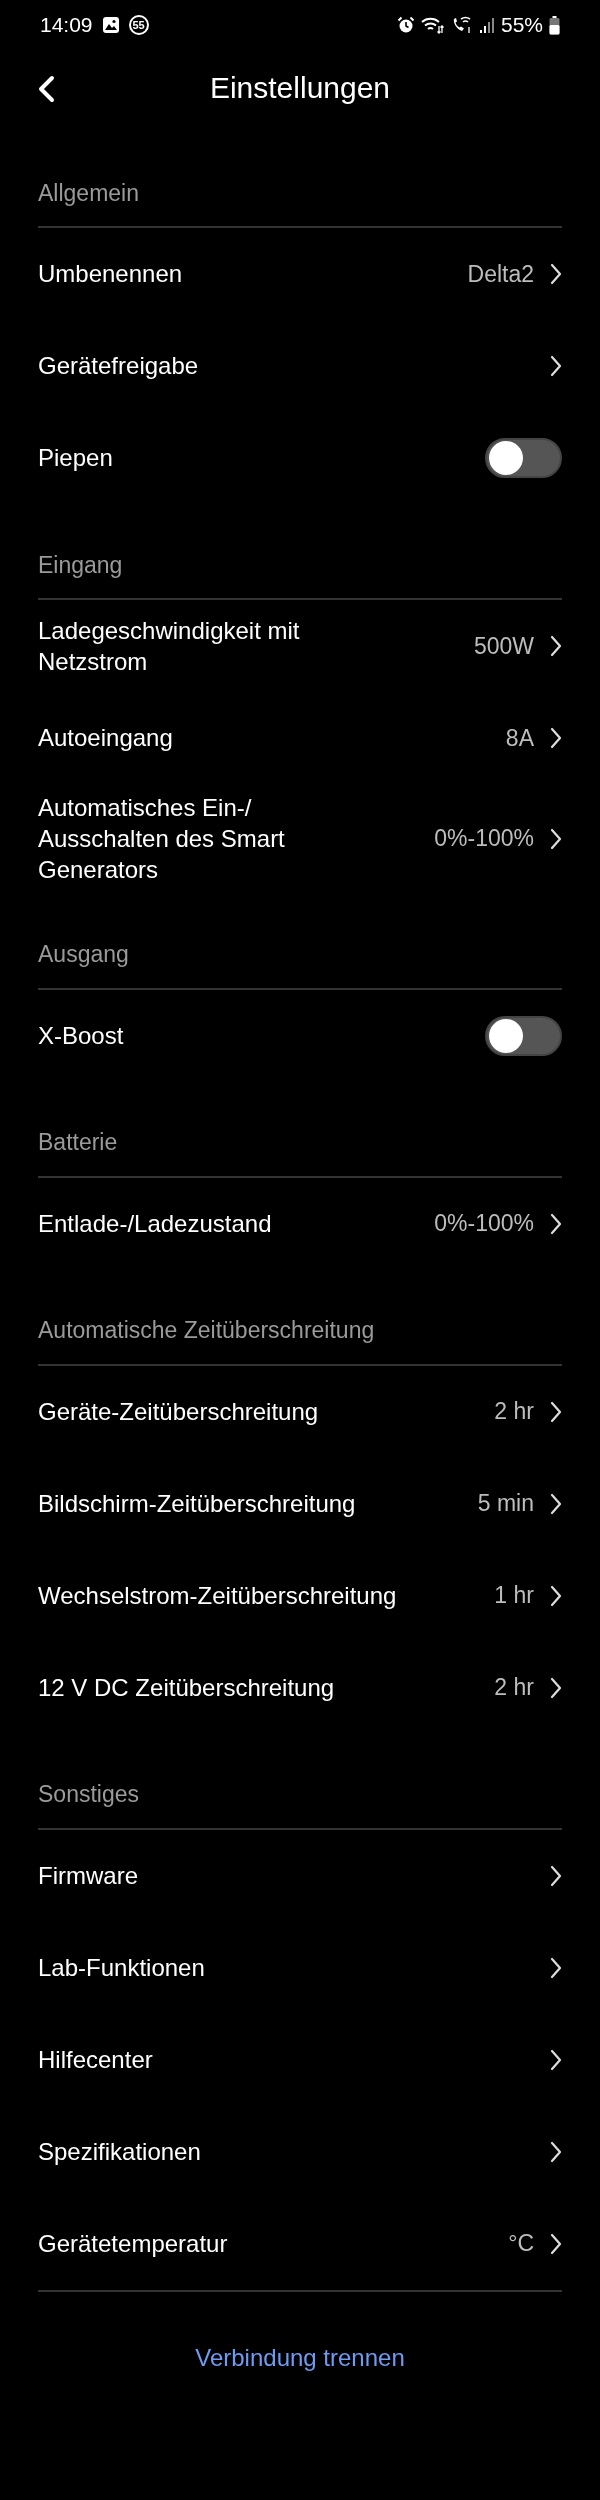 This screenshot has width=600, height=2500. Describe the element at coordinates (110, 274) in the screenshot. I see `setting-label: Umbenennen` at that location.